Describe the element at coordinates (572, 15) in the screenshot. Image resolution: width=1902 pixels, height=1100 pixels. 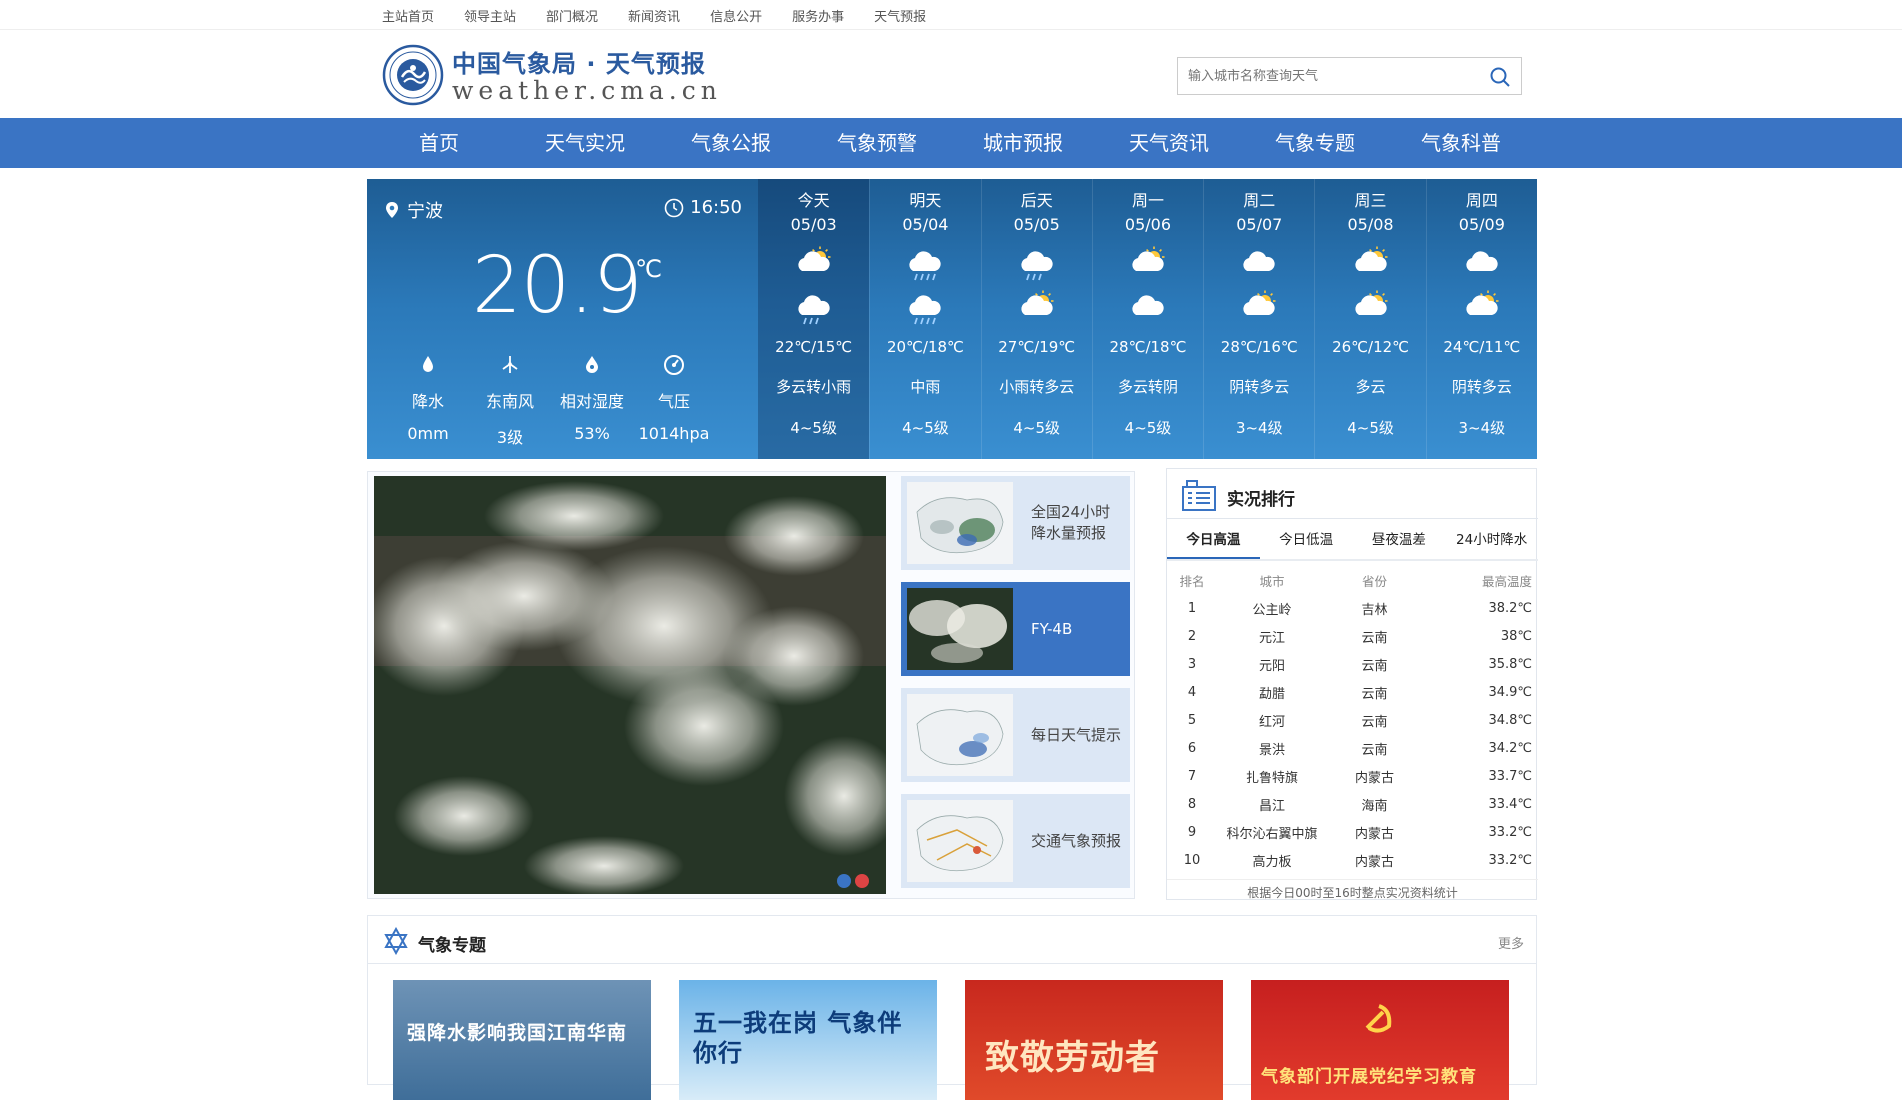
I see `top-link-departments: 部门概况` at that location.